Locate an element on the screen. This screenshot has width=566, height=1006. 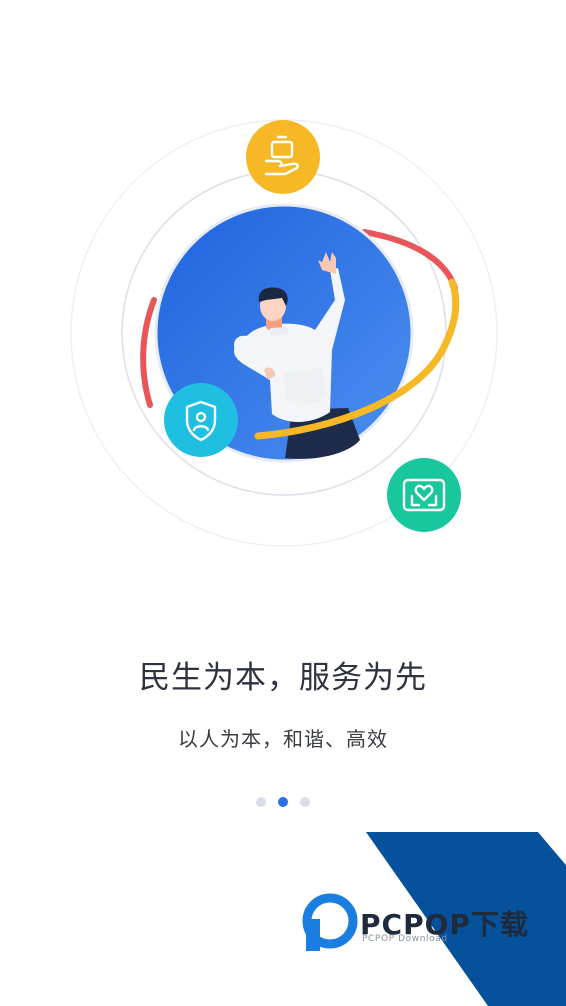
page-indicator-dot-2-active is located at coordinates (283, 802).